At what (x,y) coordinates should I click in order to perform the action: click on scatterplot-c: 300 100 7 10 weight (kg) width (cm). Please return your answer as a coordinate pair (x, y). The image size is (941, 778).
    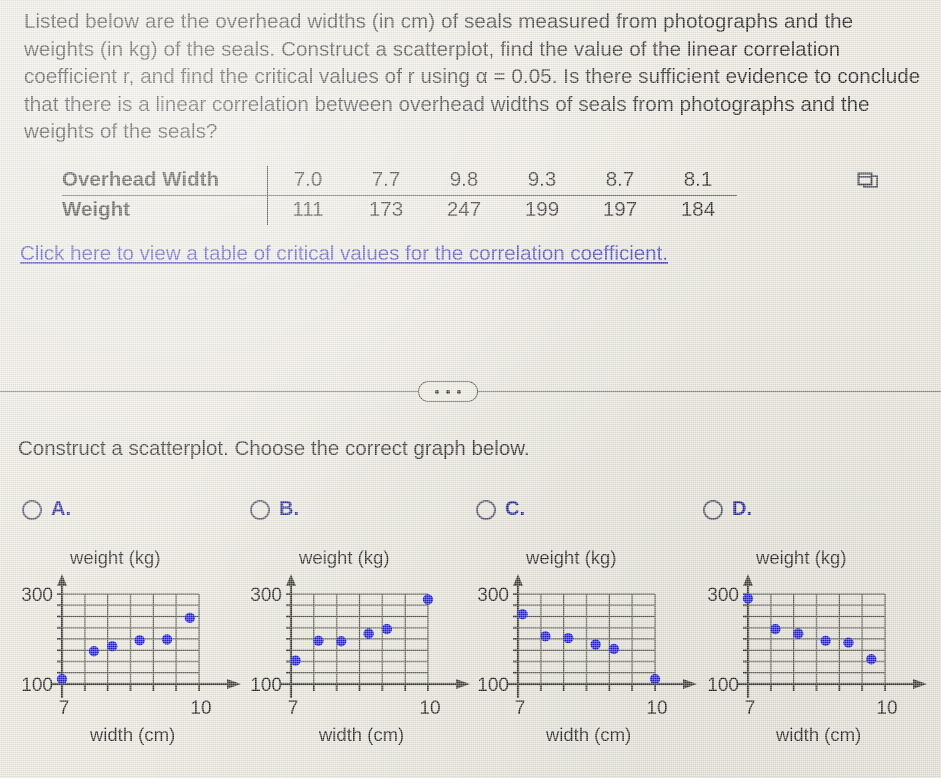
    Looking at the image, I should click on (586, 657).